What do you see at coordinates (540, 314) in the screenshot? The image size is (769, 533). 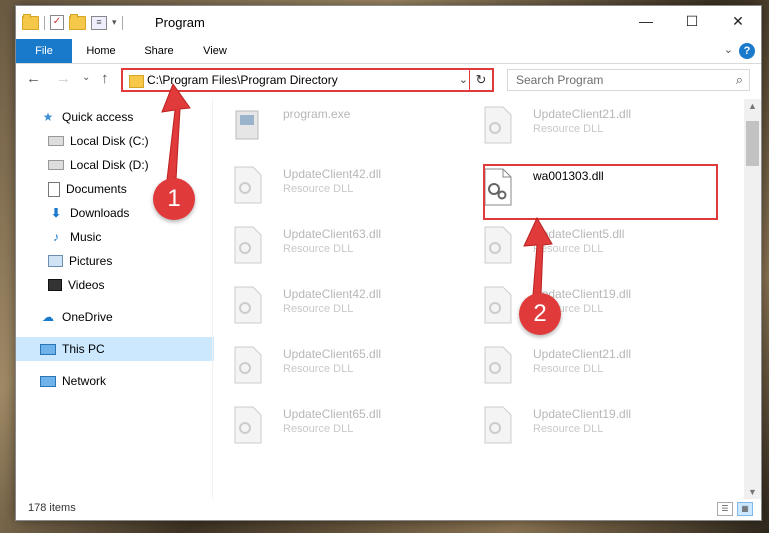 I see `step-marker-2: 2` at bounding box center [540, 314].